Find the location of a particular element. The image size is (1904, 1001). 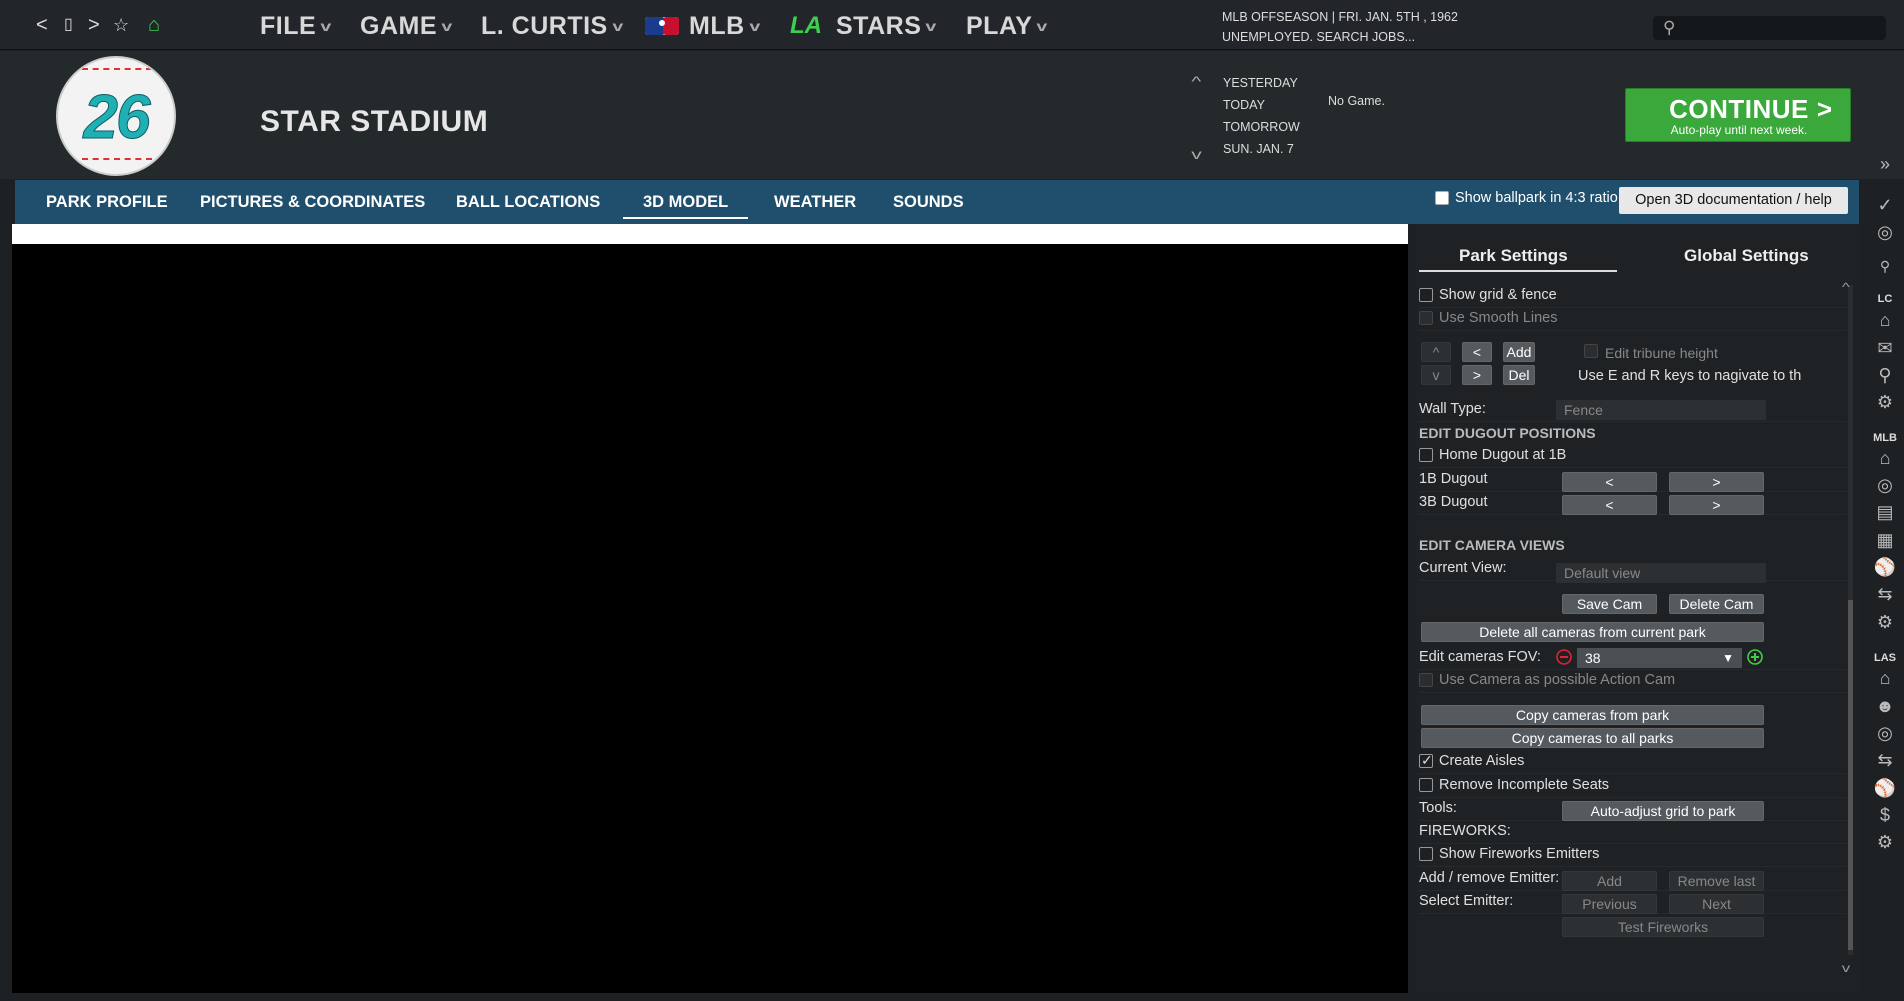

copy-cameras-from-button: Copy cameras from park is located at coordinates (1592, 715).